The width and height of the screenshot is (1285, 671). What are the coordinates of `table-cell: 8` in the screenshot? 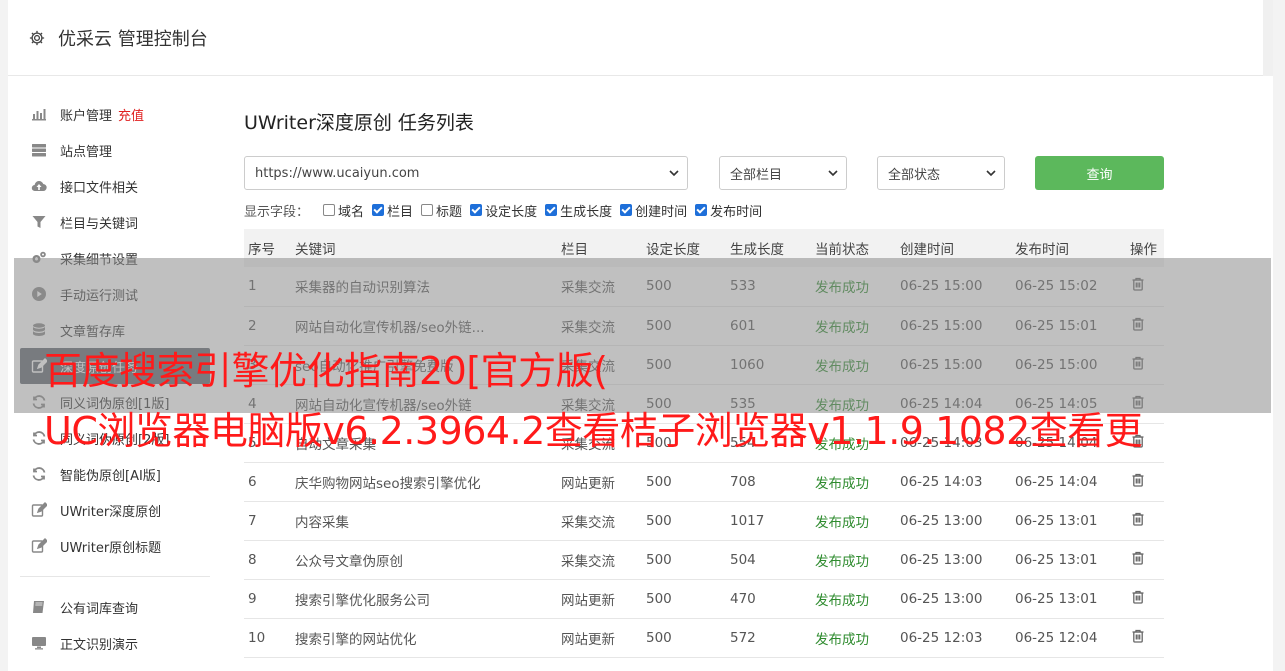 It's located at (252, 559).